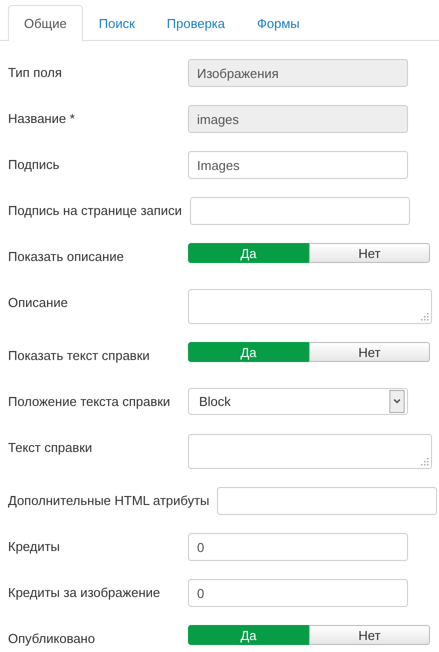 The width and height of the screenshot is (439, 652). I want to click on field-label: Показать текст справки, so click(79, 356).